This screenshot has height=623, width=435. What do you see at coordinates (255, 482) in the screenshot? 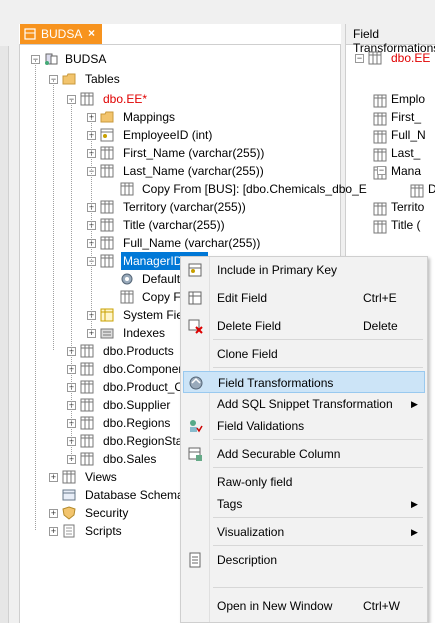
I see `menu-label: Raw-only field` at bounding box center [255, 482].